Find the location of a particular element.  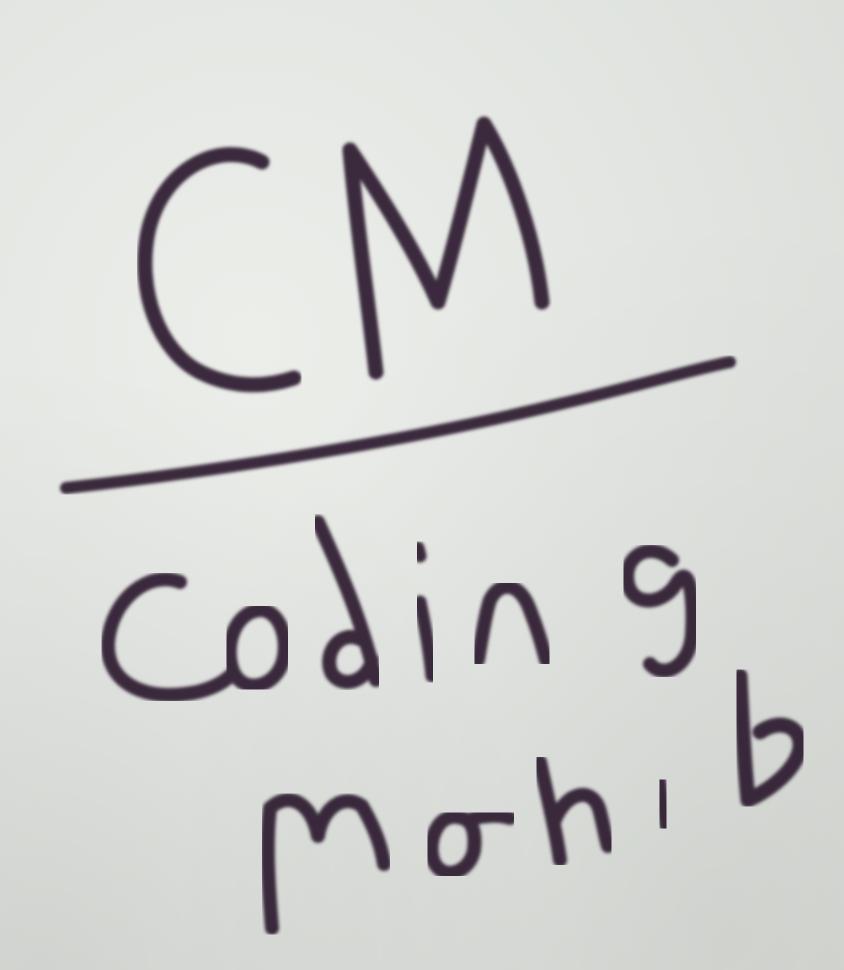

word-coding-c is located at coordinates (168, 637).